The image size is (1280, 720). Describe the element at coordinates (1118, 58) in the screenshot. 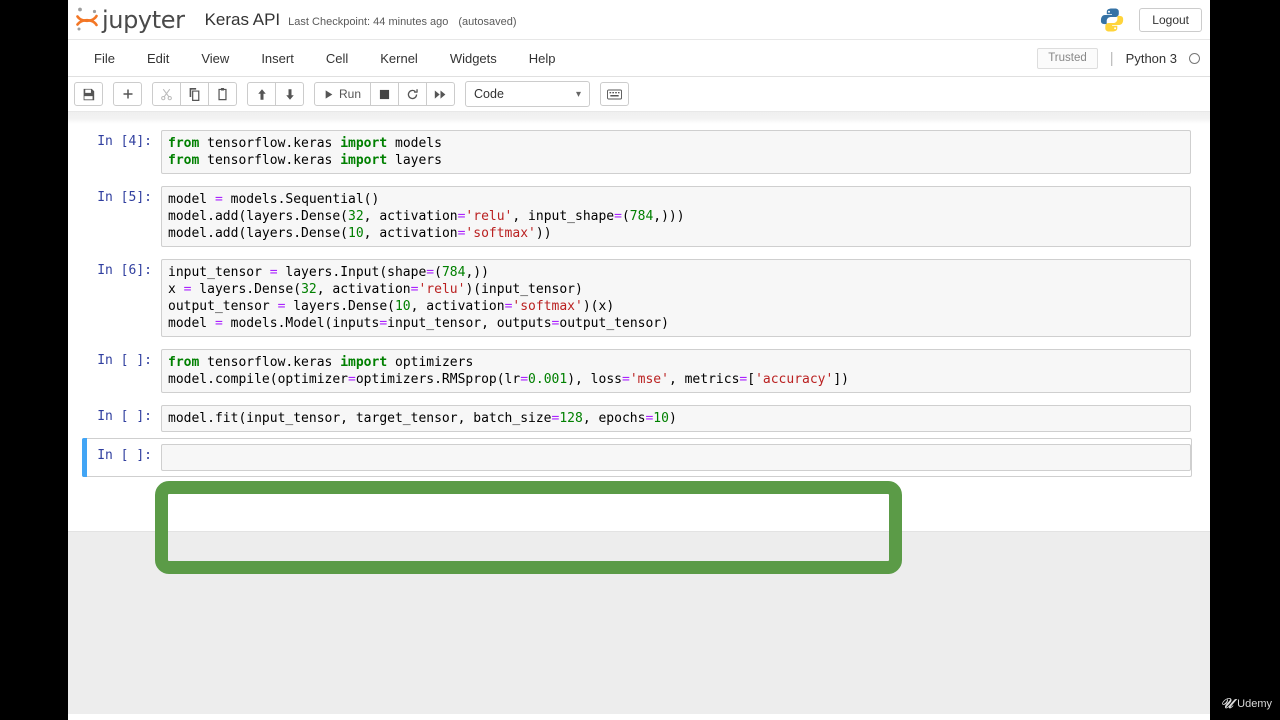

I see `menubar-right-group: Trusted | Python 3` at that location.